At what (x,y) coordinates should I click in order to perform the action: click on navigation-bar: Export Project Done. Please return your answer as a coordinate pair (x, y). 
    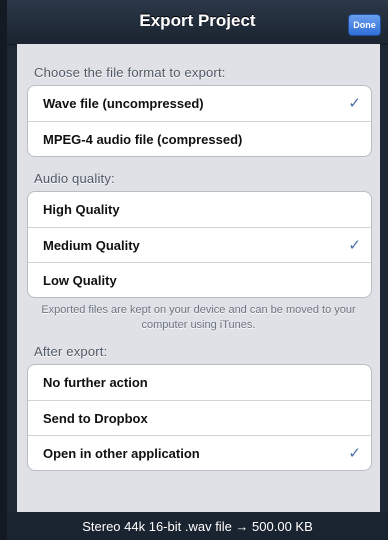
    Looking at the image, I should click on (197, 22).